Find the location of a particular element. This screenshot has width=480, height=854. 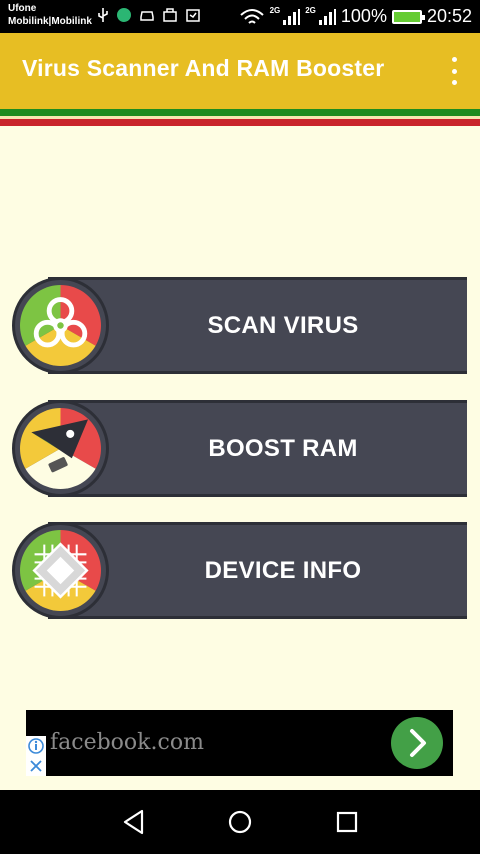

notification-icons is located at coordinates (149, 15).